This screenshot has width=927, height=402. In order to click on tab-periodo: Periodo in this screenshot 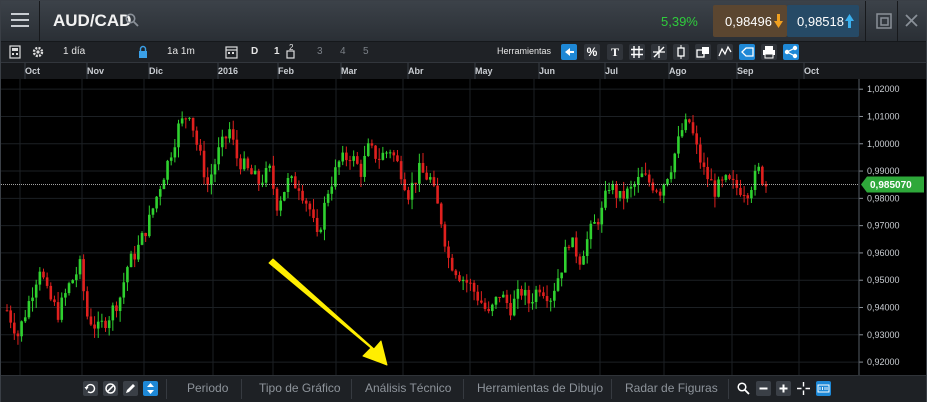, I will do `click(207, 388)`.